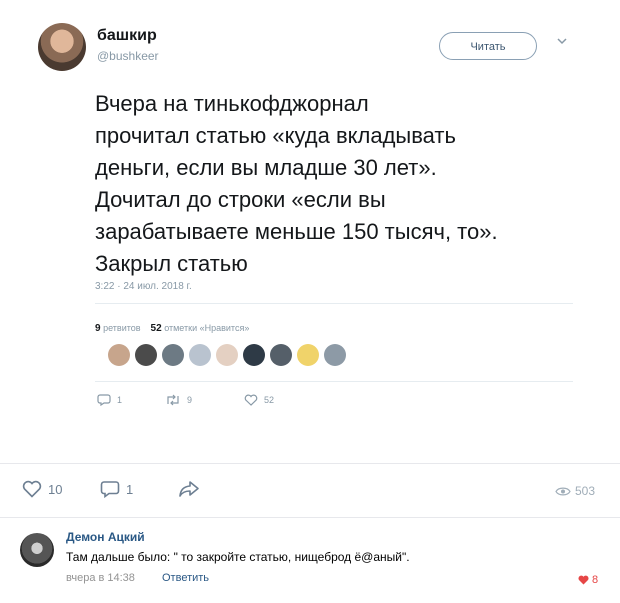 This screenshot has width=620, height=603. Describe the element at coordinates (269, 400) in the screenshot. I see `like-count: 52` at that location.